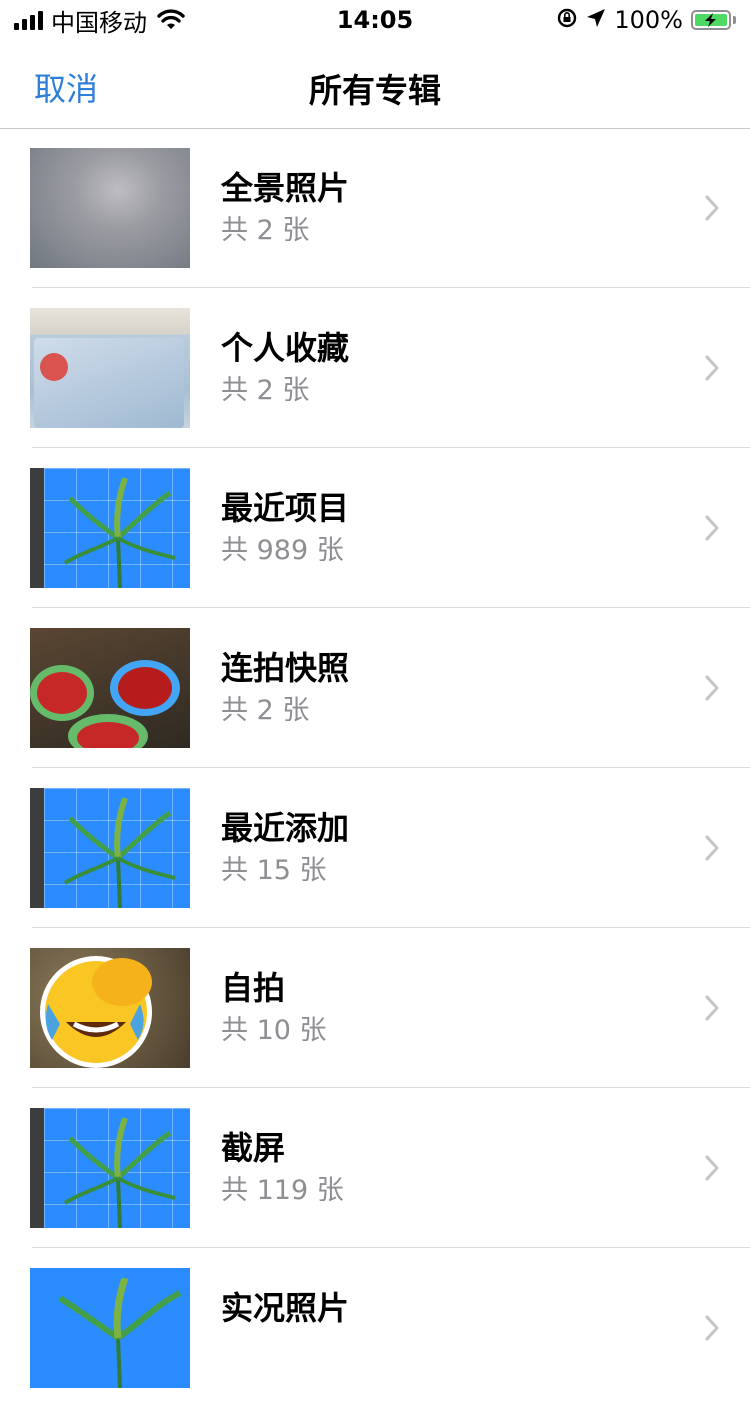 This screenshot has height=1408, width=750. Describe the element at coordinates (274, 1030) in the screenshot. I see `album-count: 共 10 张` at that location.